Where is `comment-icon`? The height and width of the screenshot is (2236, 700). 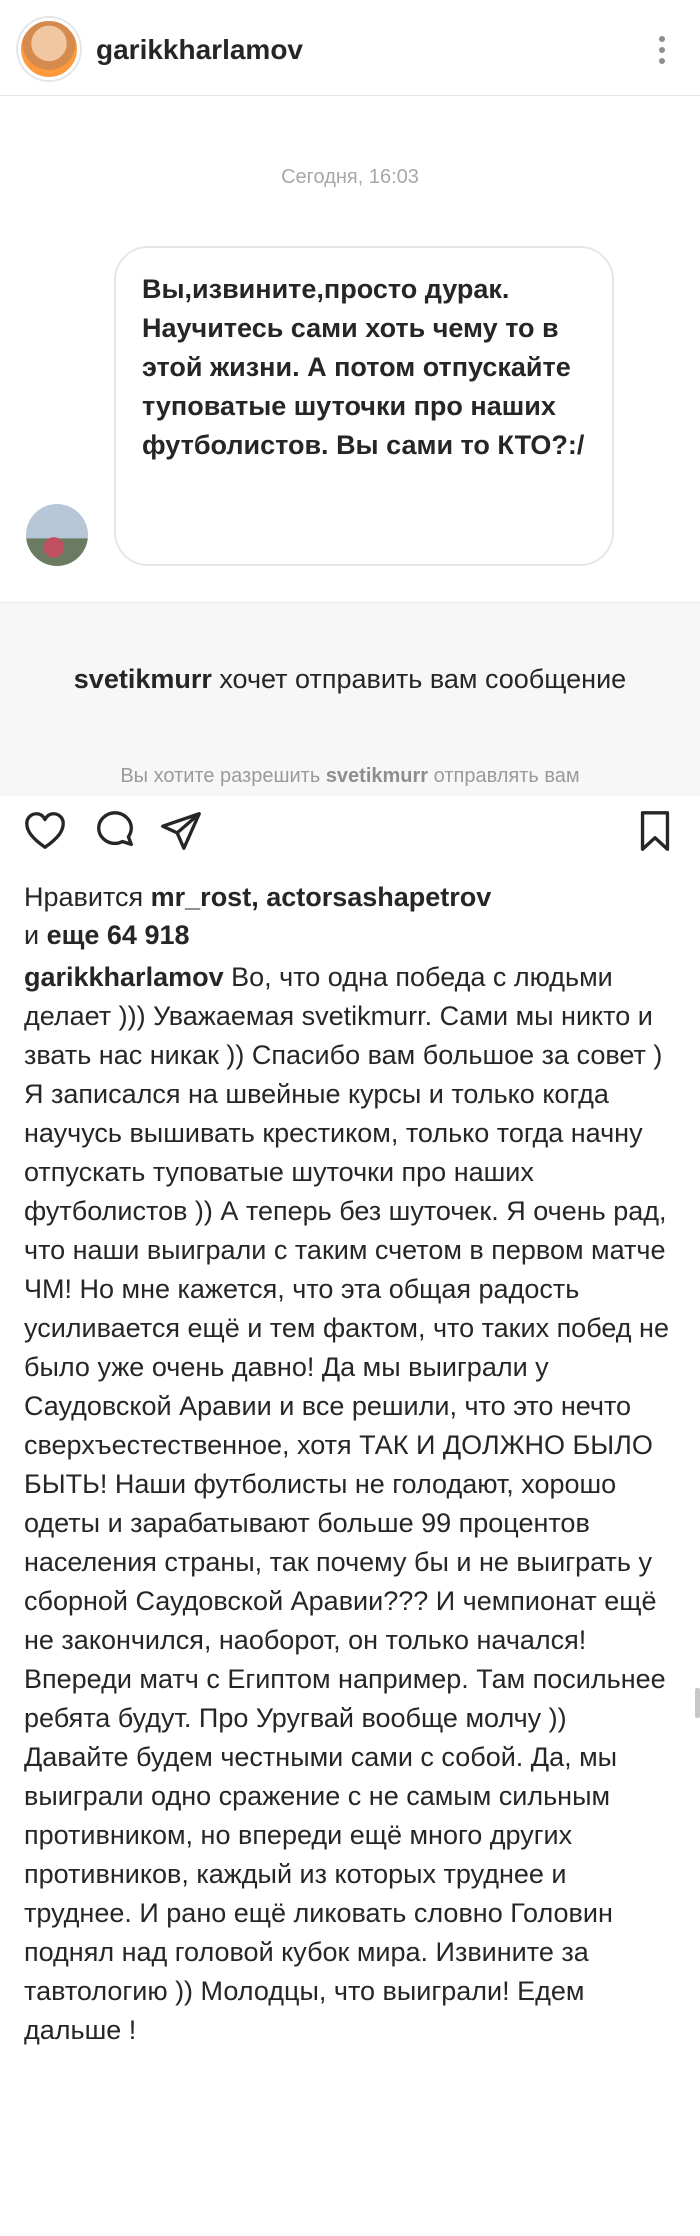
comment-icon is located at coordinates (115, 831).